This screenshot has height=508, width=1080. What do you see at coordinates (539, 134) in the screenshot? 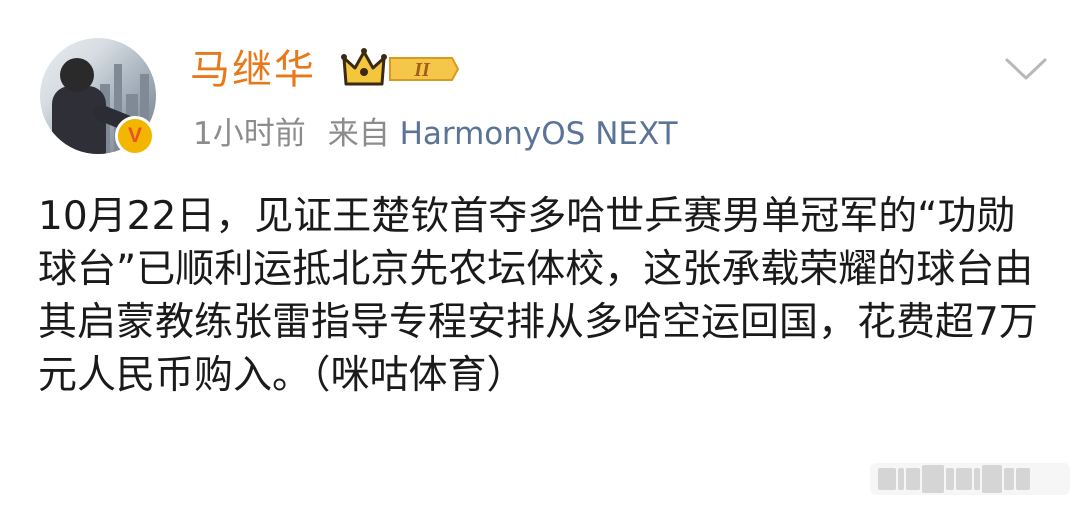
I see `source-link: HarmonyOS NEXT` at bounding box center [539, 134].